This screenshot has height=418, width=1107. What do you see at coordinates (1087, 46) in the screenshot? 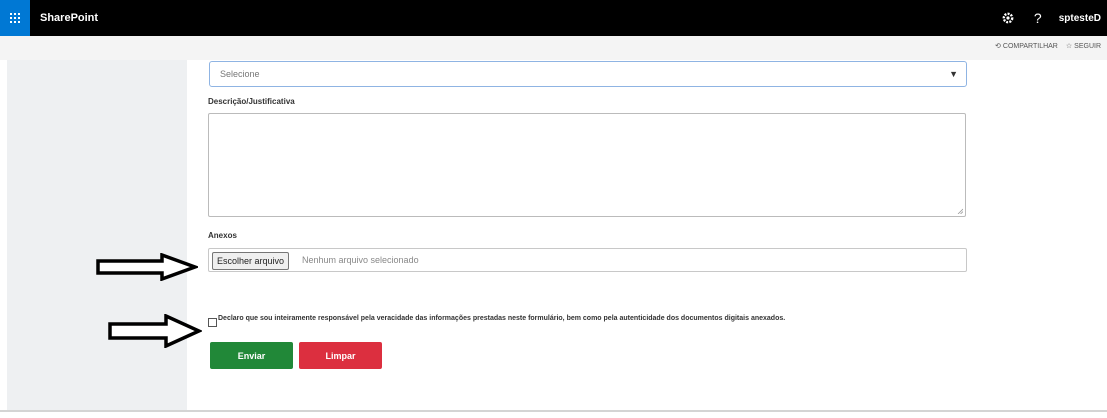
I see `follow-label: SEGUIR` at bounding box center [1087, 46].